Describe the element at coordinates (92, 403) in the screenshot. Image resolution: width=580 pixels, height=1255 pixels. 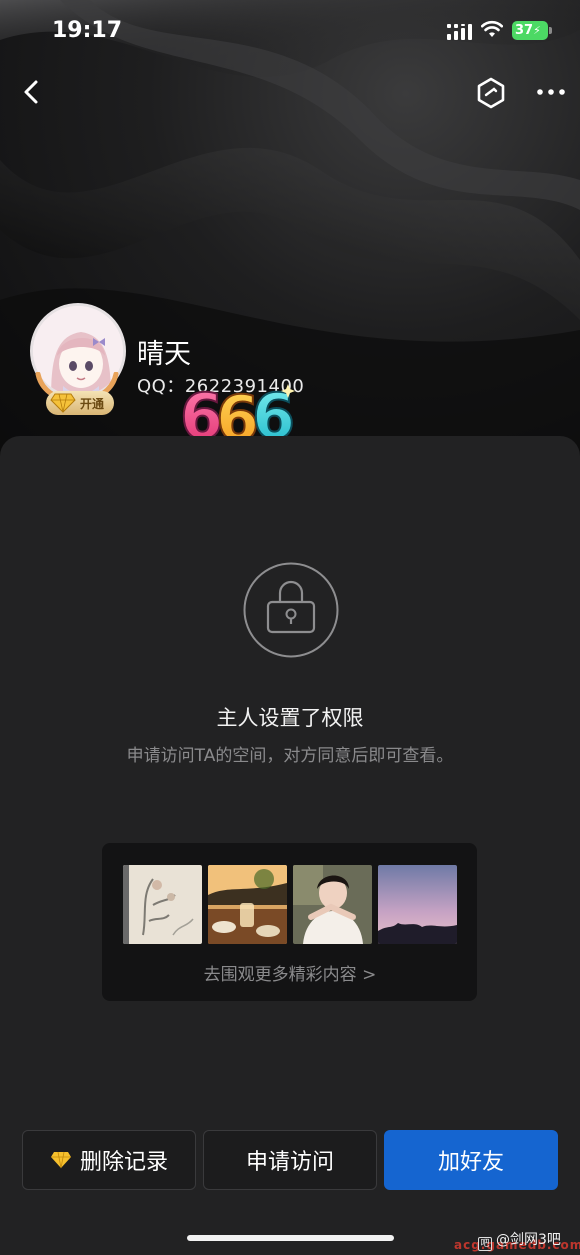
I see `vip-badge-label: 开通` at that location.